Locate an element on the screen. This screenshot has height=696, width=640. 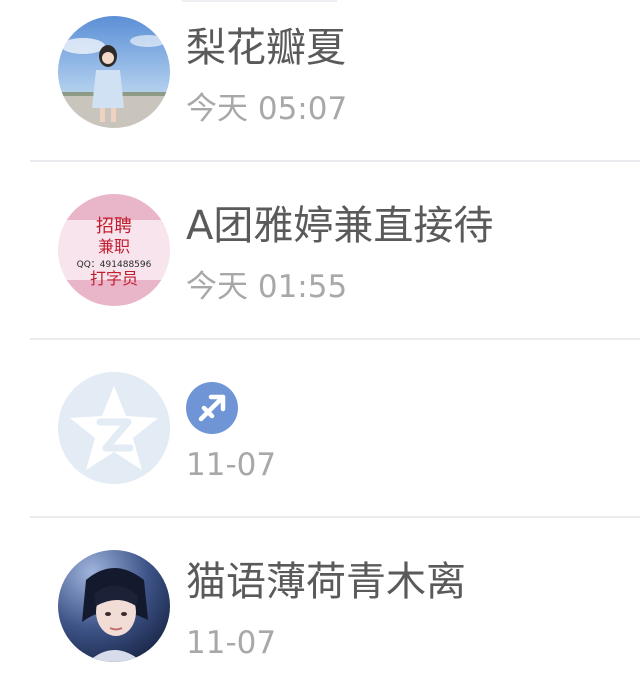
default-qq-avatar-icon is located at coordinates (114, 428).